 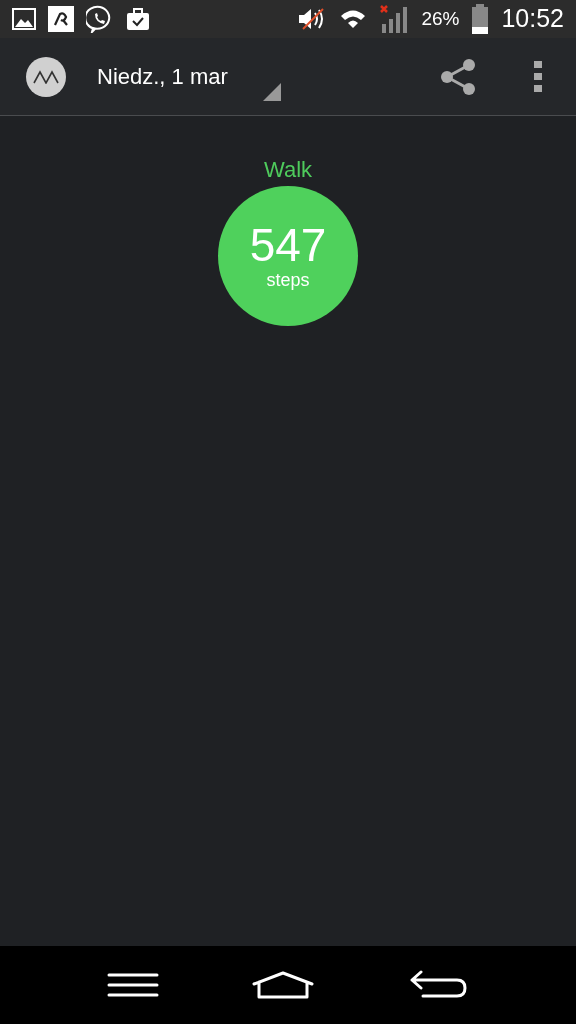 What do you see at coordinates (440, 18) in the screenshot?
I see `battery-percent: 26%` at bounding box center [440, 18].